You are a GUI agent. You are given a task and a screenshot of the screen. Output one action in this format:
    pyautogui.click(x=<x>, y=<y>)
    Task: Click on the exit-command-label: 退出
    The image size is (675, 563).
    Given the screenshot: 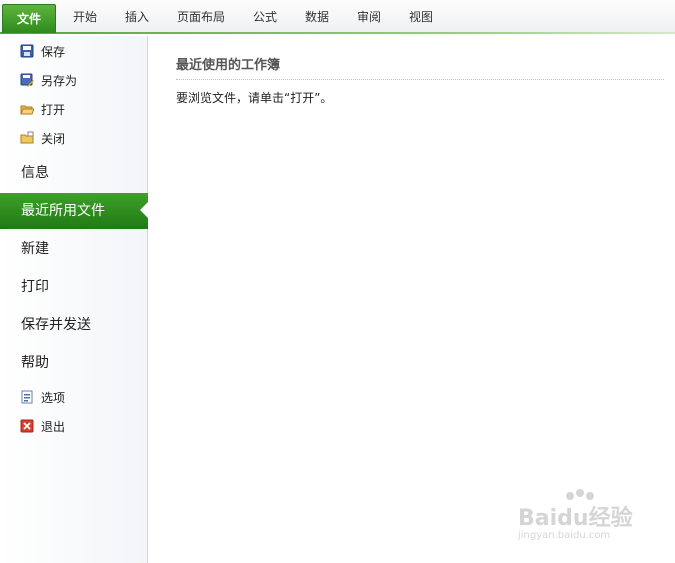 What is the action you would take?
    pyautogui.click(x=53, y=427)
    